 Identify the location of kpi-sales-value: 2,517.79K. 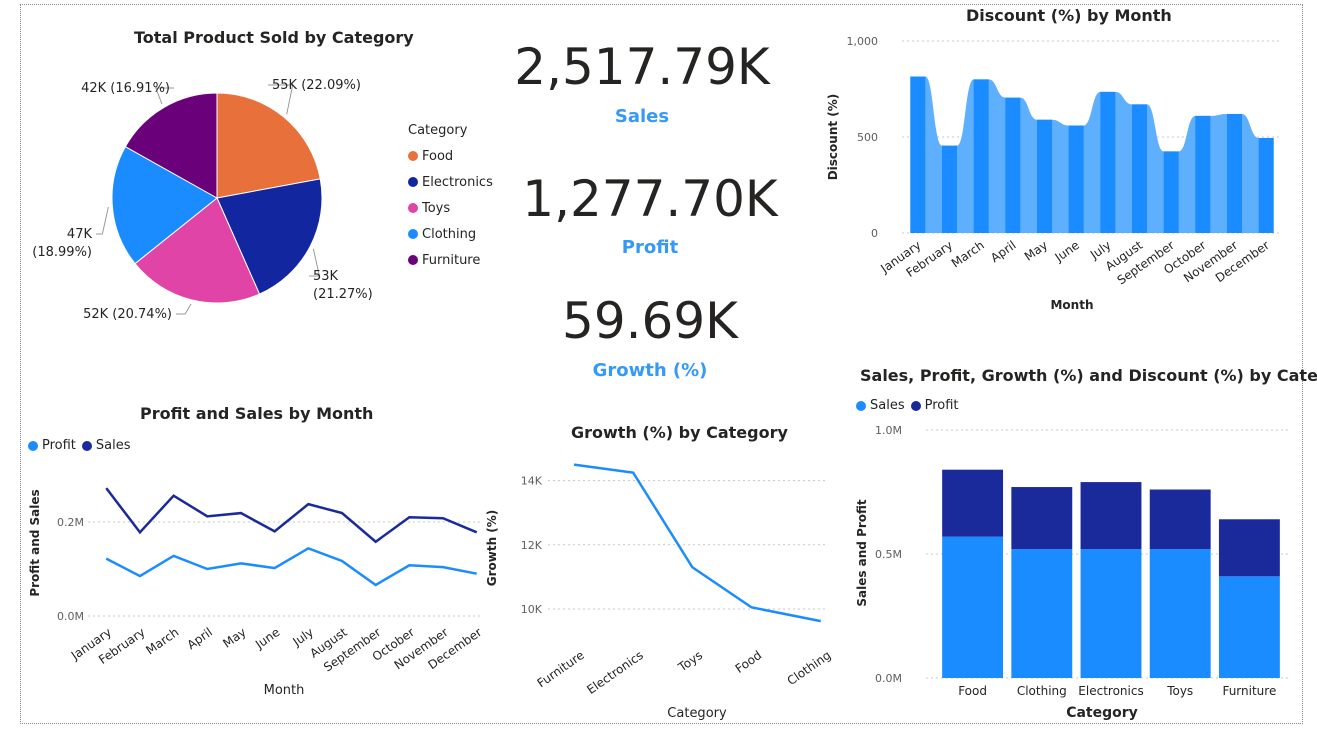
(642, 67).